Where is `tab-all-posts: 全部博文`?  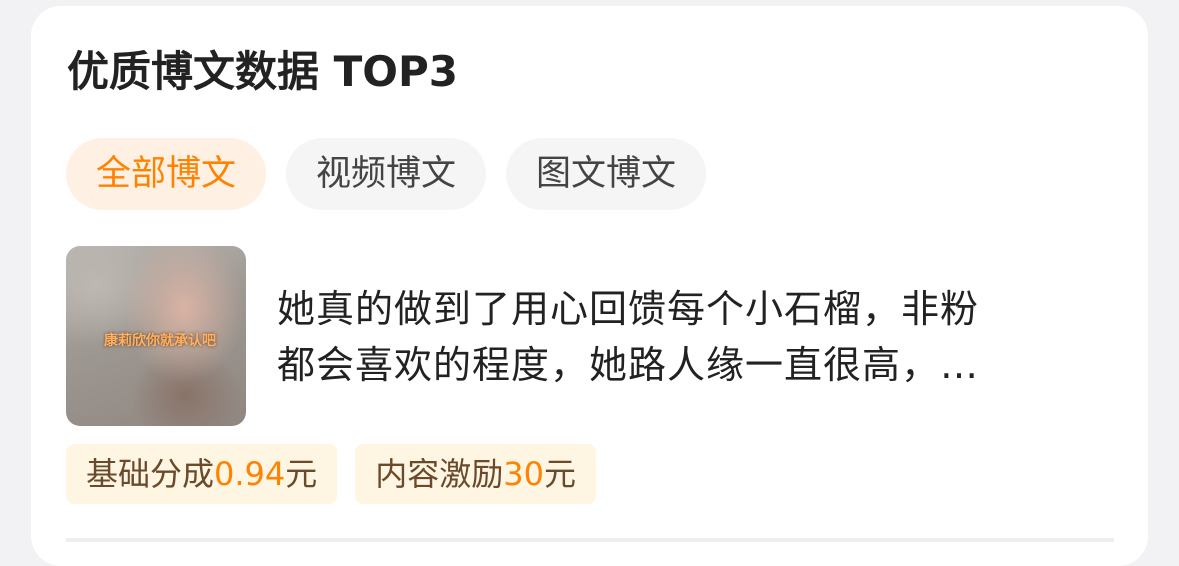
tab-all-posts: 全部博文 is located at coordinates (166, 174).